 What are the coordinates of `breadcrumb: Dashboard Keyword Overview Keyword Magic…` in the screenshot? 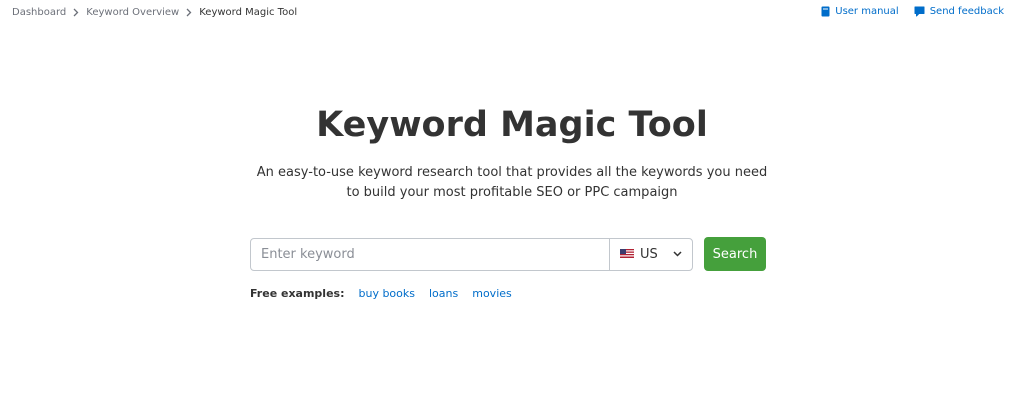 It's located at (154, 12).